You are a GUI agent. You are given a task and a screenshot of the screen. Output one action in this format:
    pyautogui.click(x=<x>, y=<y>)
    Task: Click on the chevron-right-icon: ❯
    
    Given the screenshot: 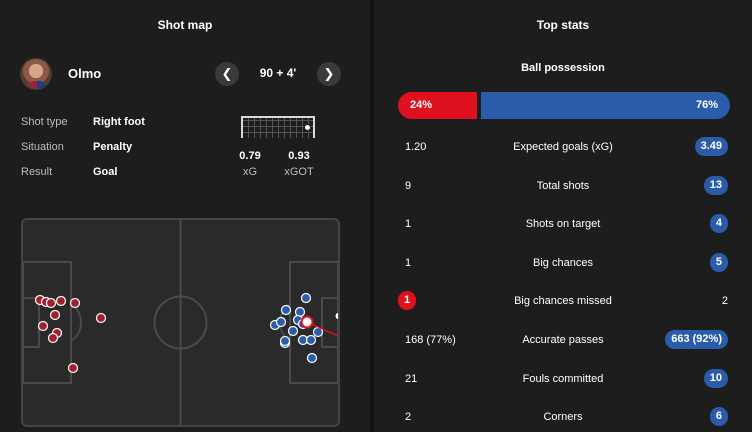 What is the action you would take?
    pyautogui.click(x=329, y=73)
    